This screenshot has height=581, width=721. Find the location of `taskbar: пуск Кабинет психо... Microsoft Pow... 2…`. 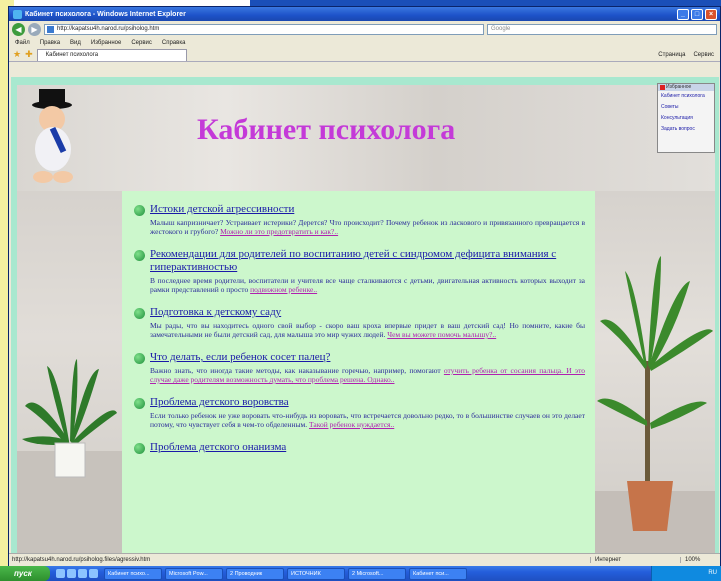

taskbar: пуск Кабинет психо... Microsoft Pow... 2… is located at coordinates (360, 573).